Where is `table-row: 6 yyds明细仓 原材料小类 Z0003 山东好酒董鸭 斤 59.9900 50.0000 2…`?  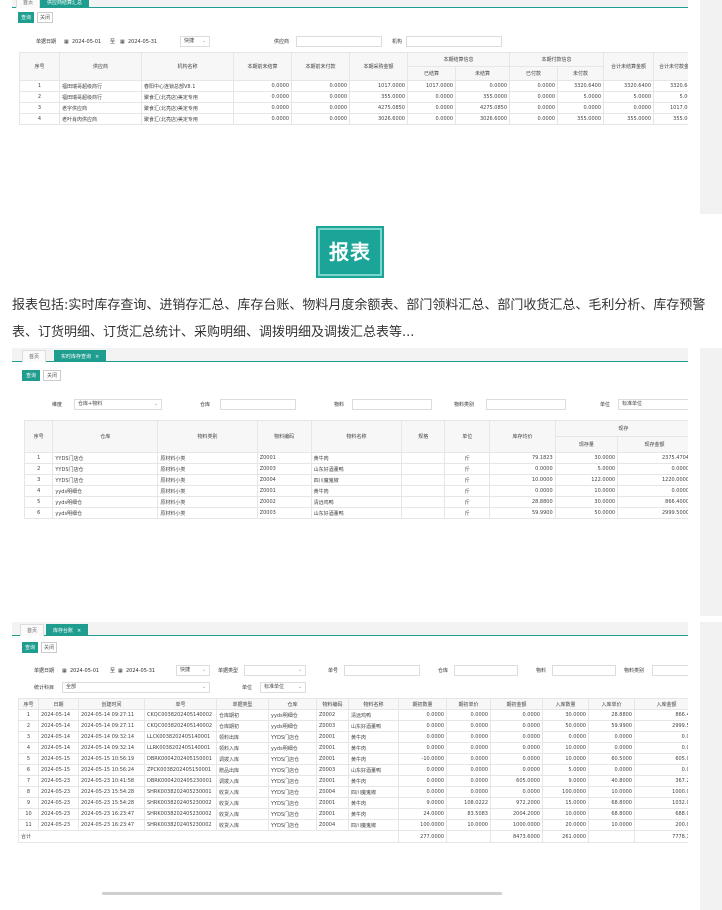 table-row: 6 yyds明细仓 原材料小类 Z0003 山东好酒董鸭 斤 59.9900 50.0000 2… is located at coordinates (355, 513).